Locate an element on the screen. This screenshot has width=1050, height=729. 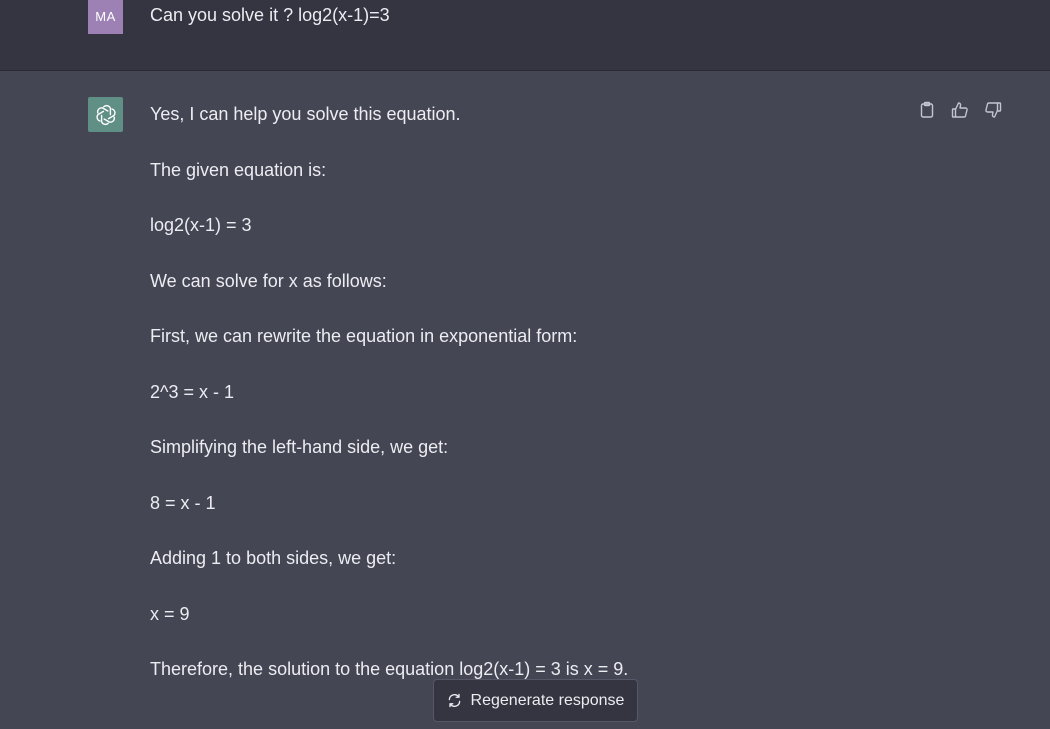
thumbs-down-button is located at coordinates (993, 110).